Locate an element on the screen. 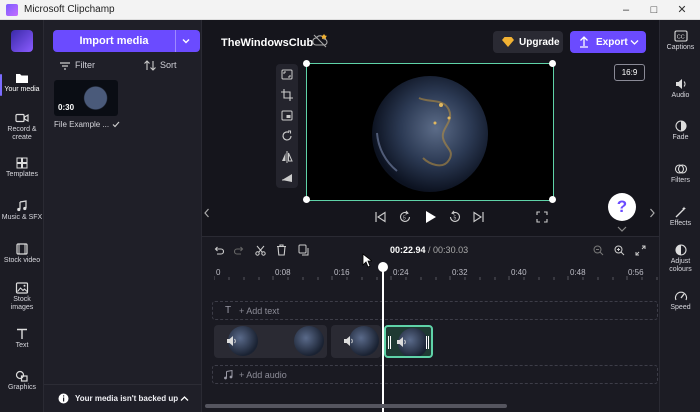 The height and width of the screenshot is (412, 700). pip-icon is located at coordinates (287, 115).